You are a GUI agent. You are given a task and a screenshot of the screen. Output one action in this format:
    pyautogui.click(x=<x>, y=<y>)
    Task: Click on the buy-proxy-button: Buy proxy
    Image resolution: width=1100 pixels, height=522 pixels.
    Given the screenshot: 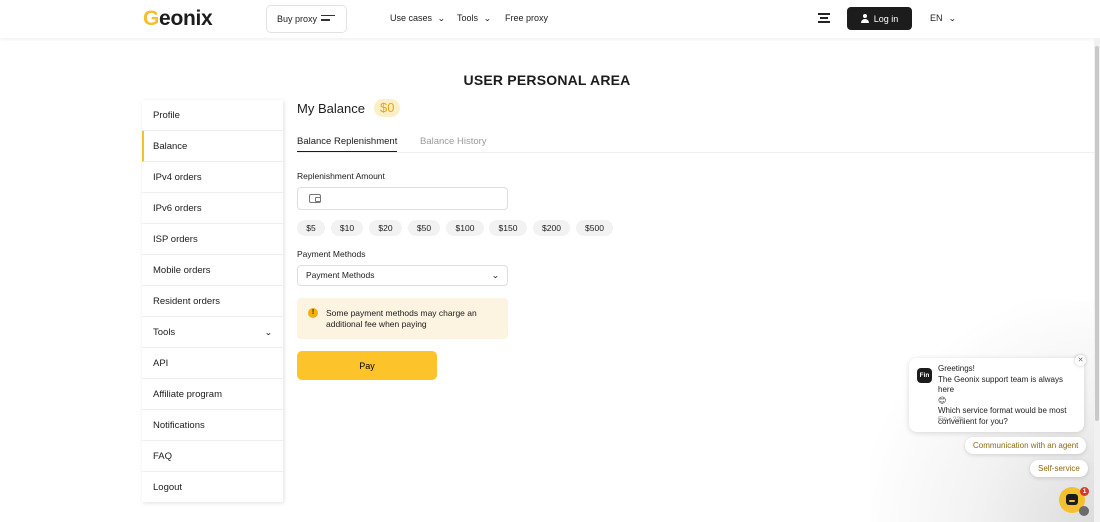 What is the action you would take?
    pyautogui.click(x=306, y=19)
    